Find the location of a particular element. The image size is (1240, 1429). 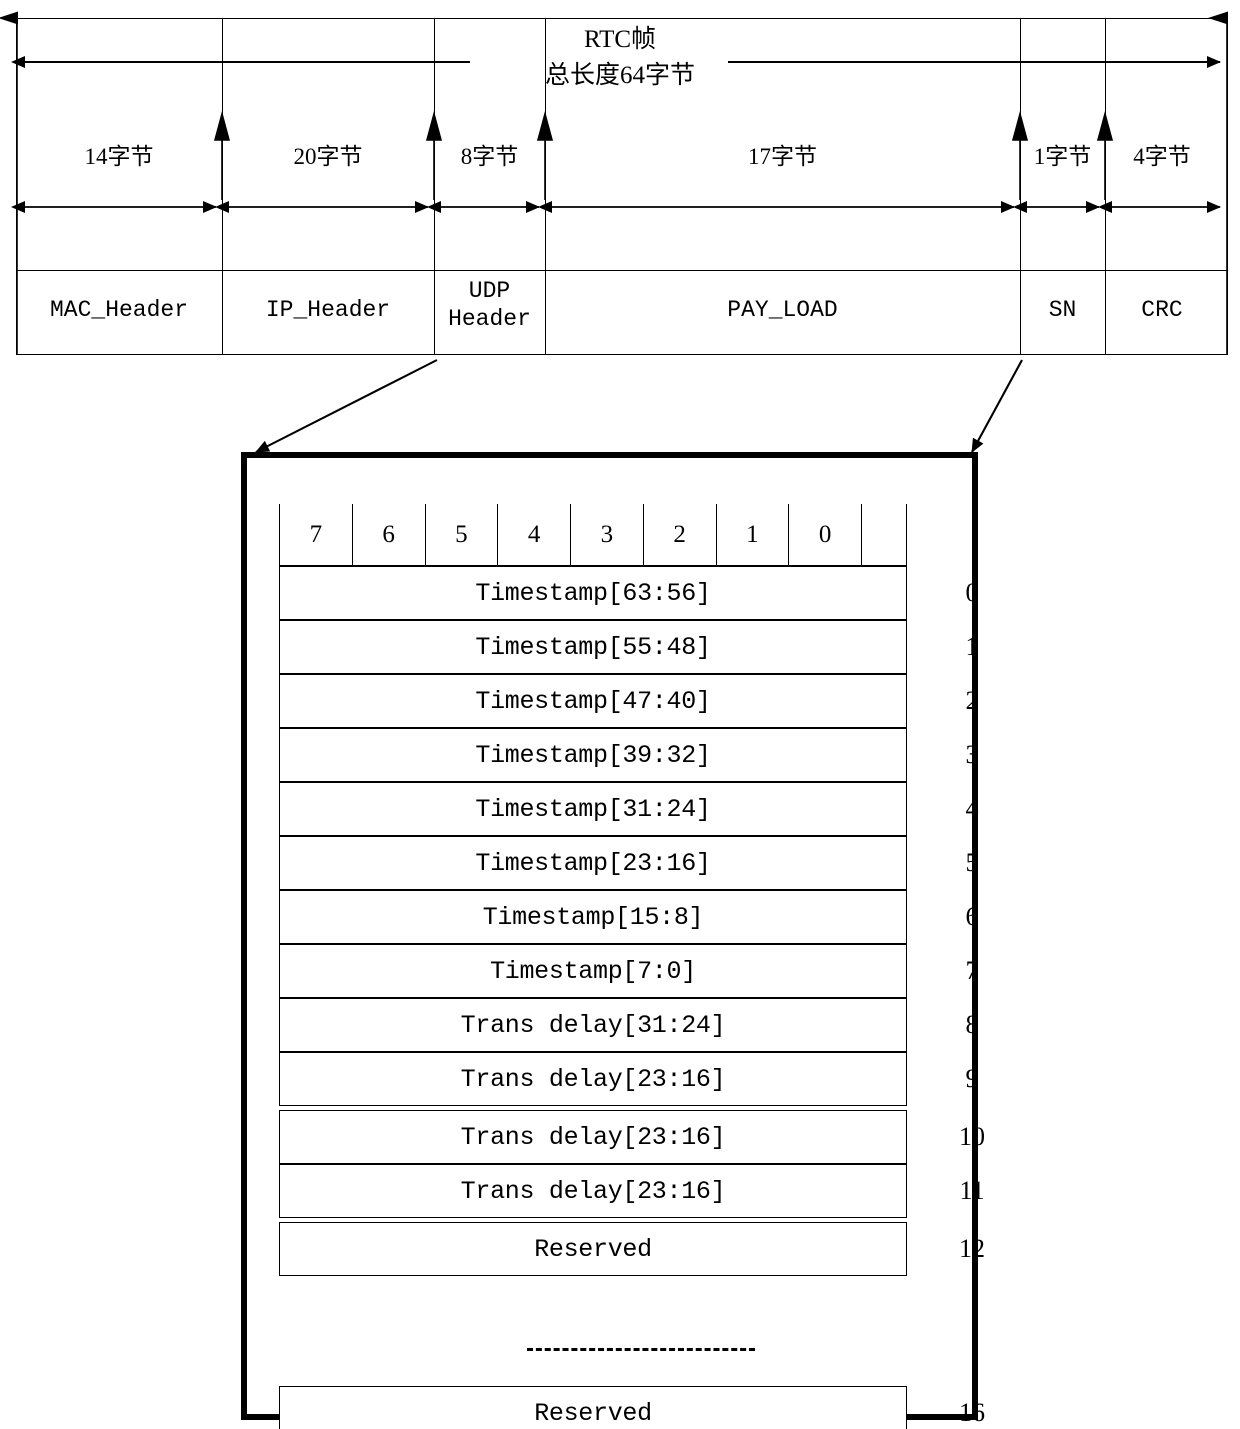

bit-header-3: 3 is located at coordinates (606, 534).